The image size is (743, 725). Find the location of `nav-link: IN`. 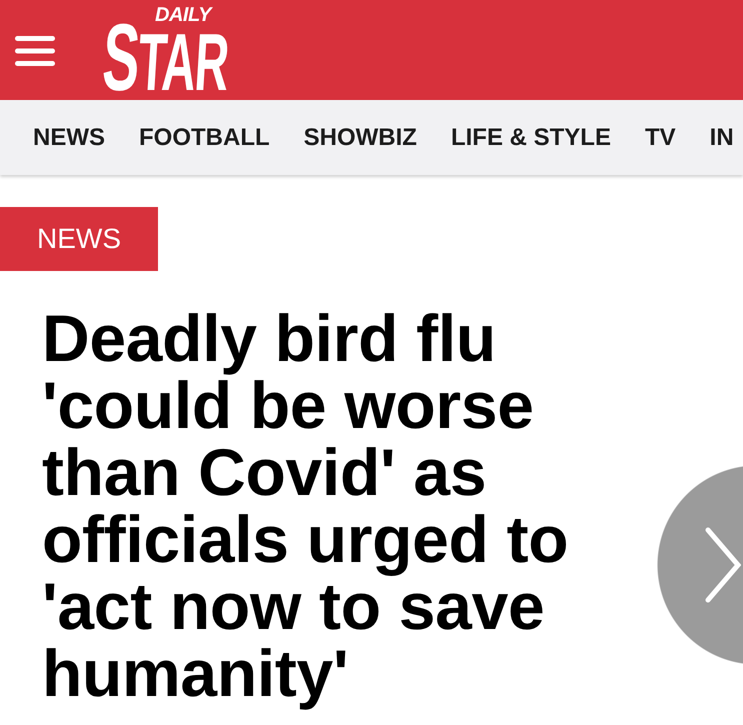

nav-link: IN is located at coordinates (722, 138).